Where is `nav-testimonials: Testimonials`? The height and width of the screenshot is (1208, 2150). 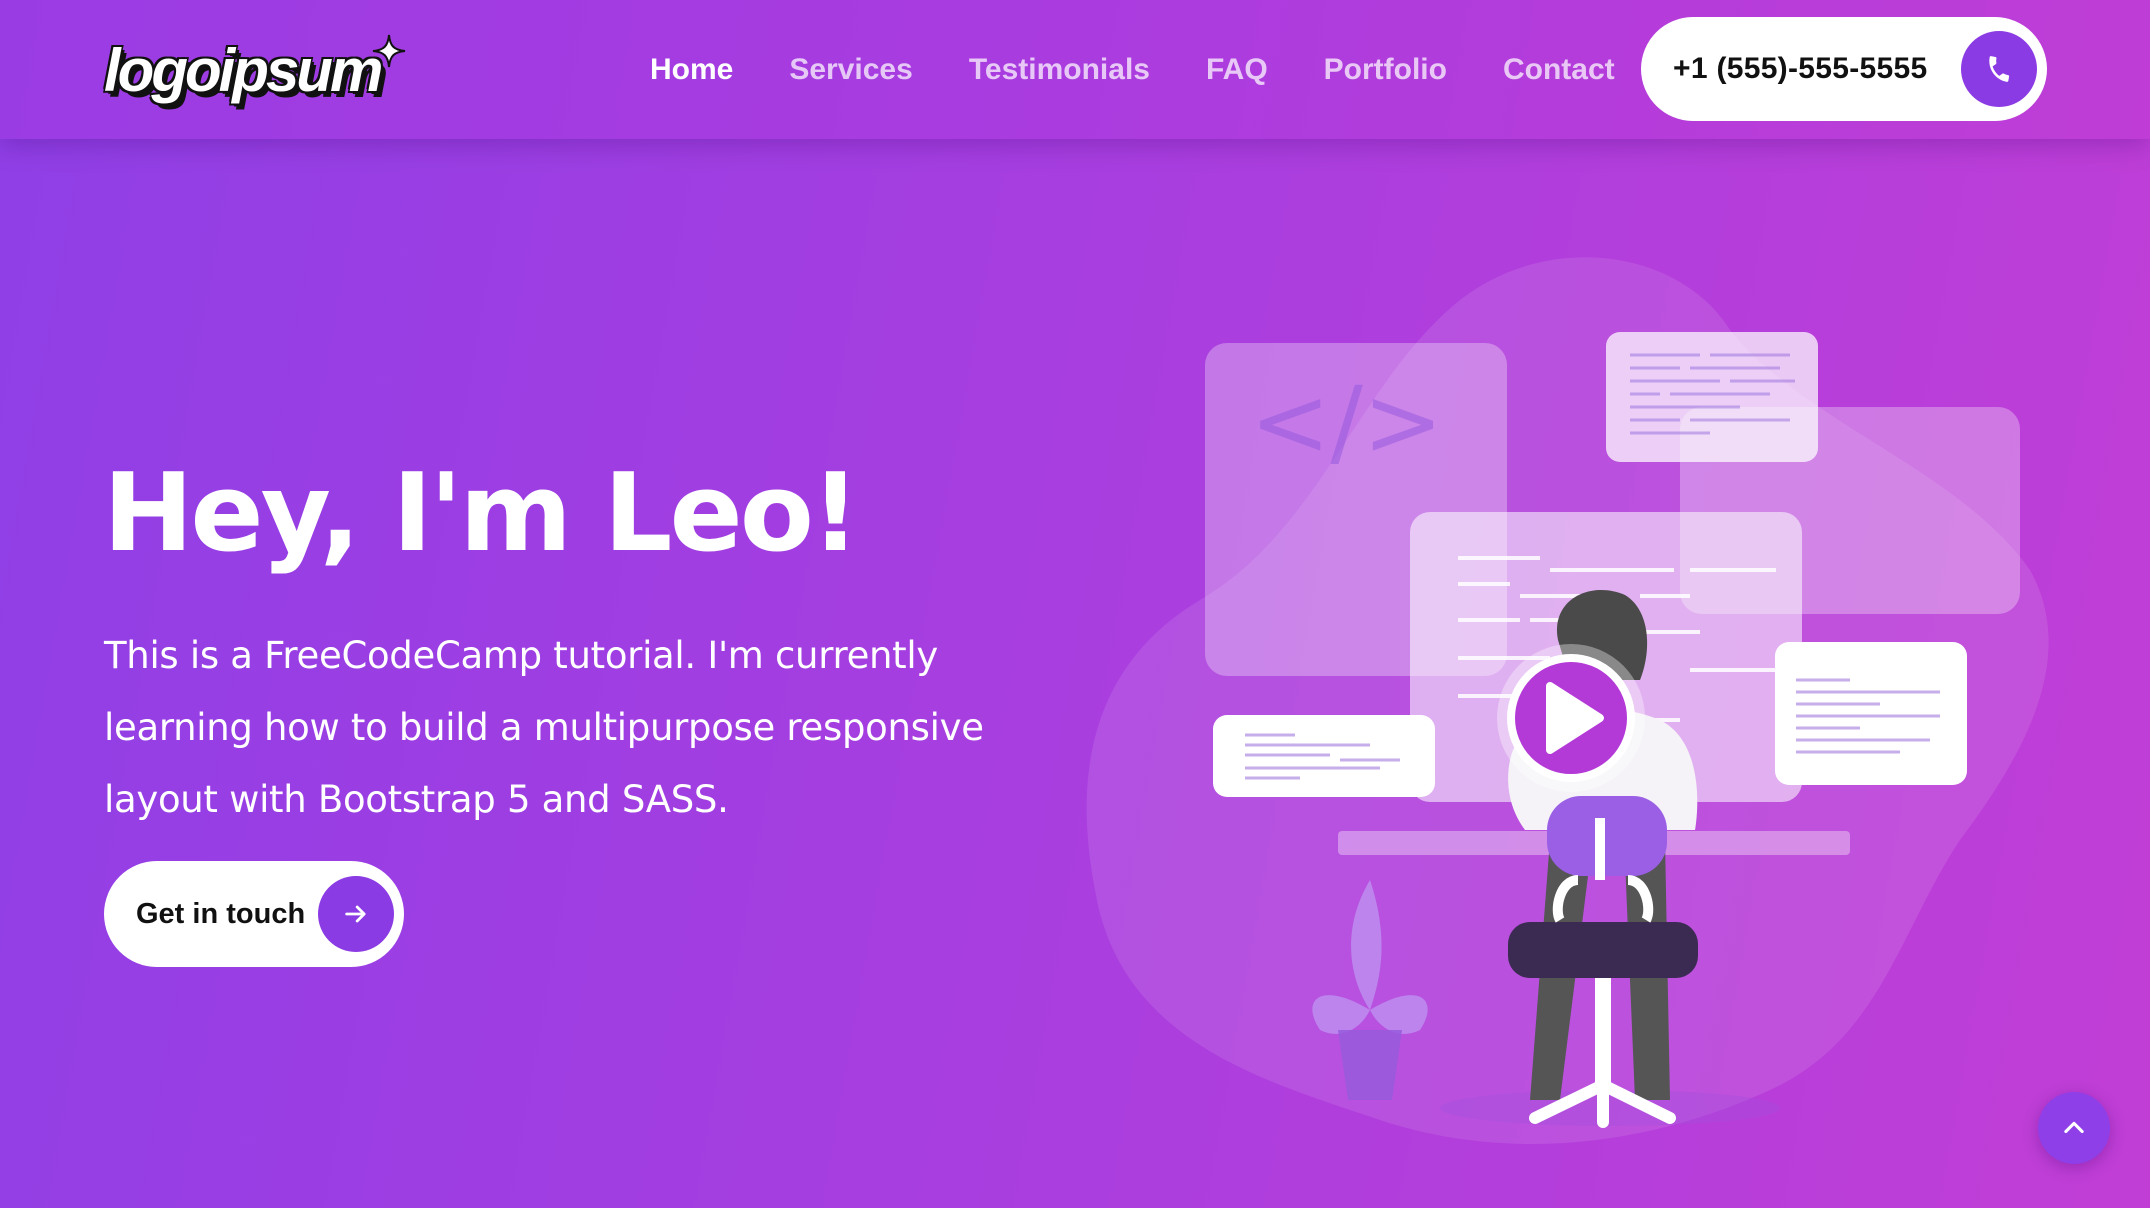 nav-testimonials: Testimonials is located at coordinates (1059, 70).